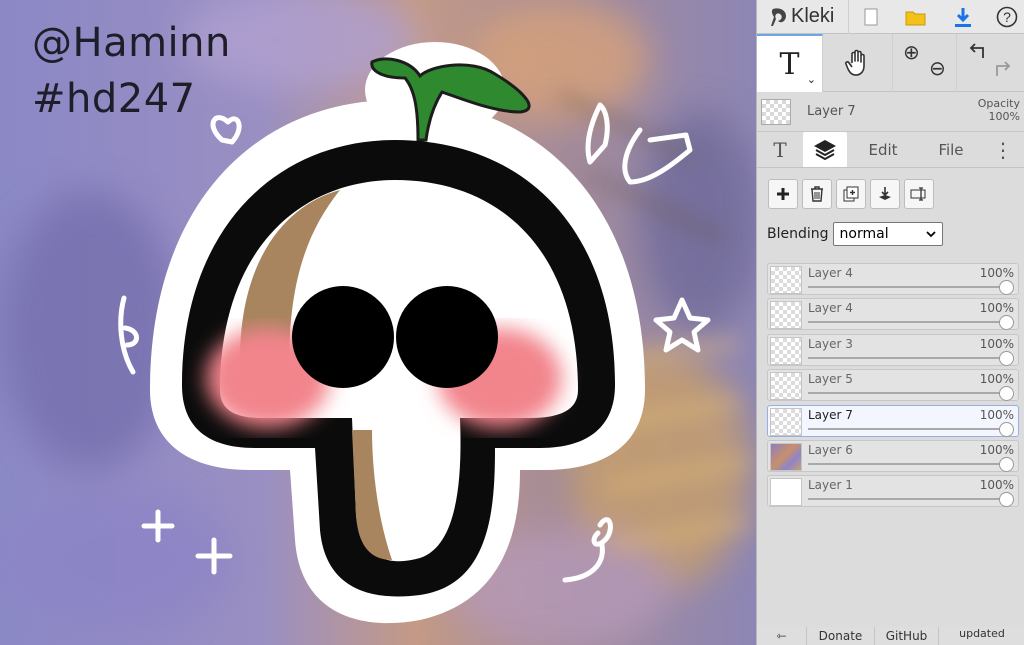 This screenshot has height=645, width=1024. What do you see at coordinates (930, 234) in the screenshot?
I see `chevron-down-icon` at bounding box center [930, 234].